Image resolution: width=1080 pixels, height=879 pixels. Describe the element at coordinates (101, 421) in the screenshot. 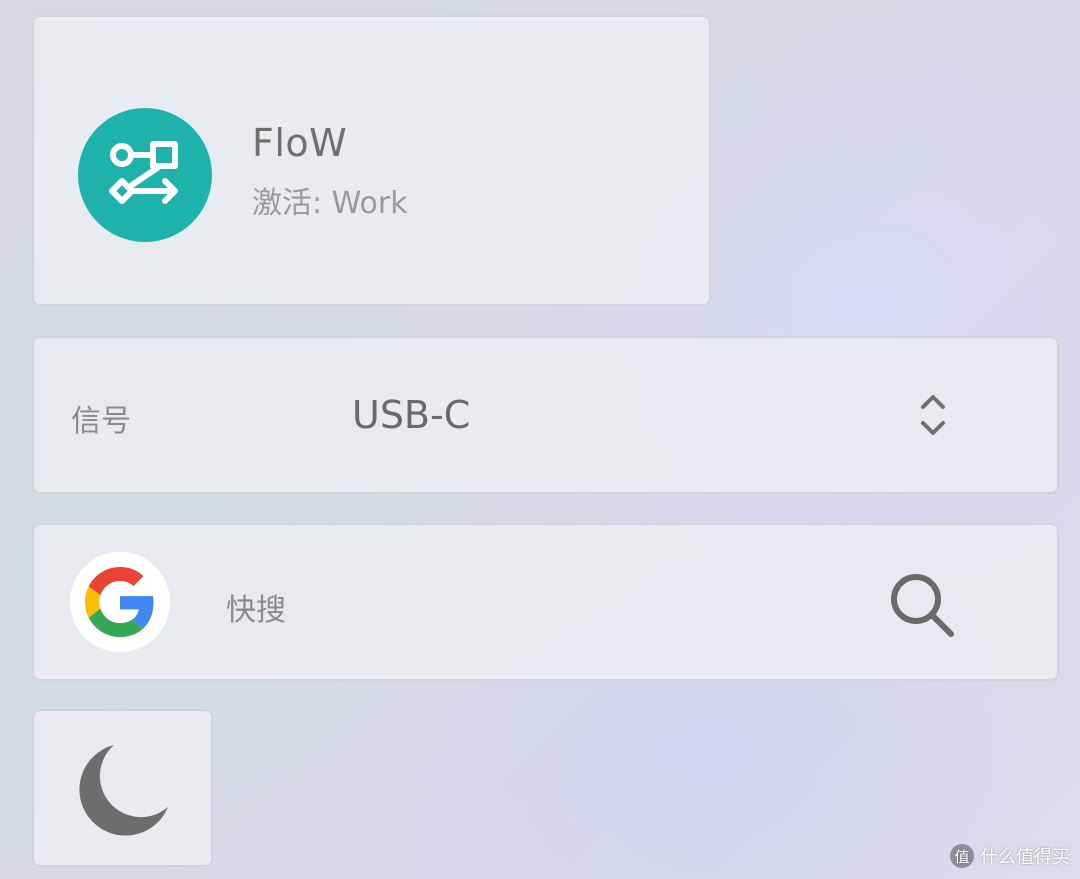

I see `signal-label: 信号` at that location.